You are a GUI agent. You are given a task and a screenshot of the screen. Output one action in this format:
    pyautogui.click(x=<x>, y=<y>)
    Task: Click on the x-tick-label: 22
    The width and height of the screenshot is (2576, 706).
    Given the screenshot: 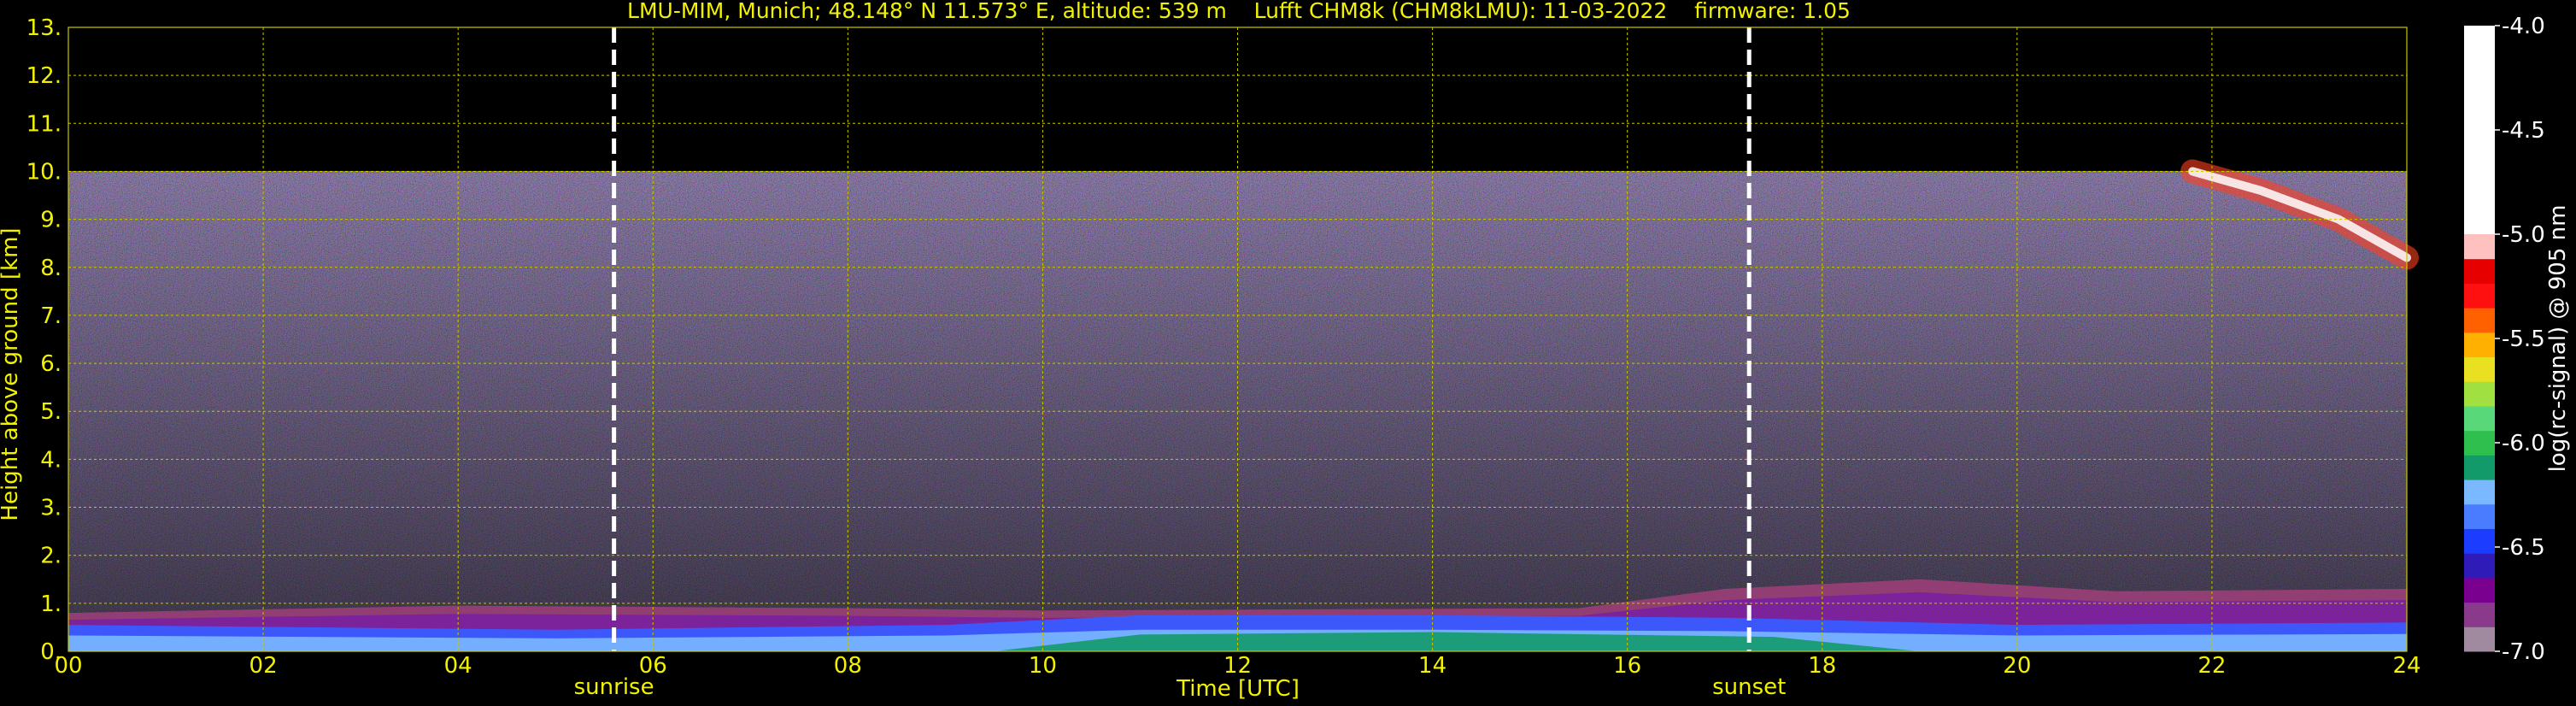 What is the action you would take?
    pyautogui.click(x=2212, y=666)
    